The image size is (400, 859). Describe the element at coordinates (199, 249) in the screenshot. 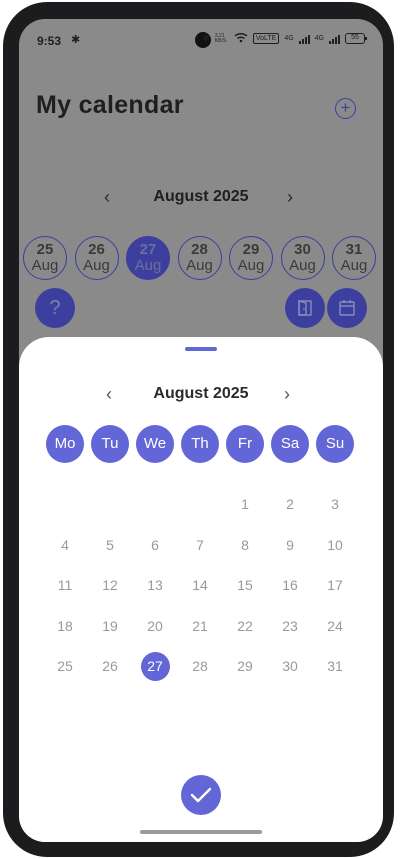

I see `day-number: 28` at that location.